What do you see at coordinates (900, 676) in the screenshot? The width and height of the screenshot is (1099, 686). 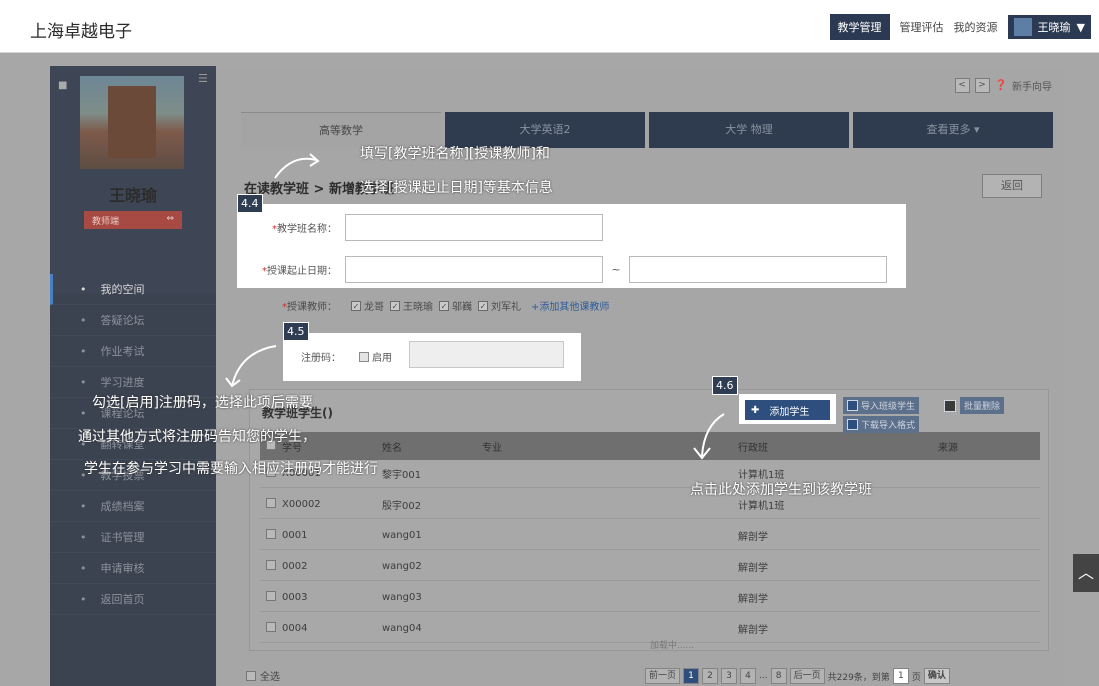 I see `page-jump-input: 1` at bounding box center [900, 676].